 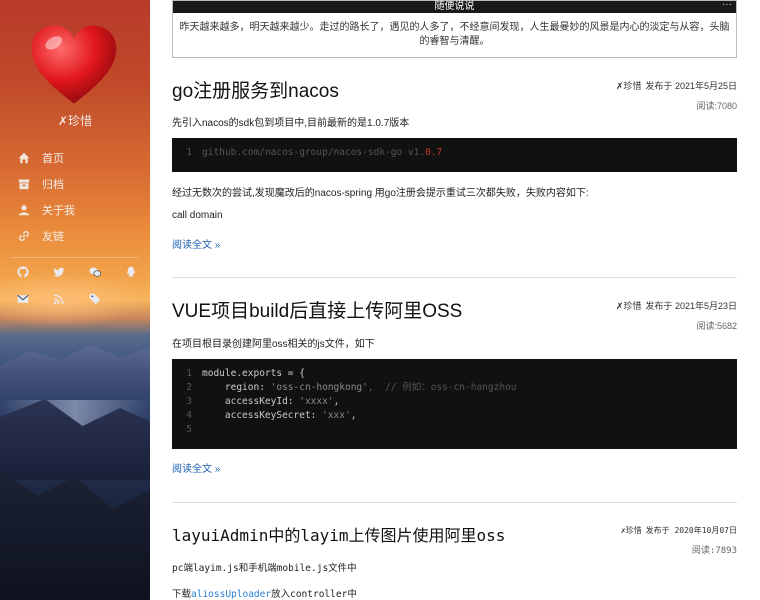 I want to click on views-count: 5682, so click(x=726, y=326).